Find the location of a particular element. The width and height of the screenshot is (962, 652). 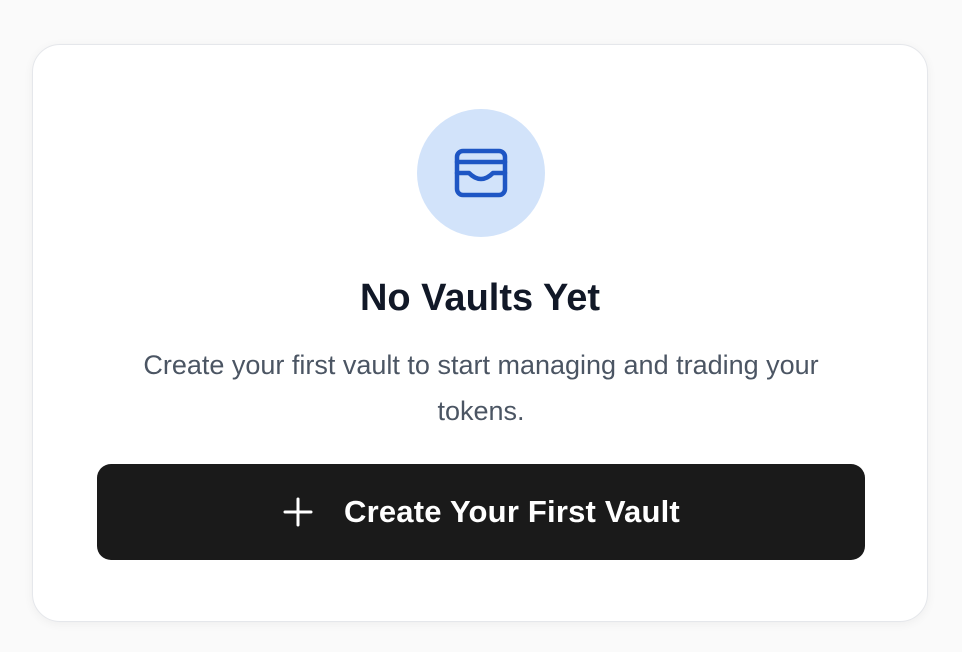

create-first-vault-button: Create Your First Vault is located at coordinates (481, 512).